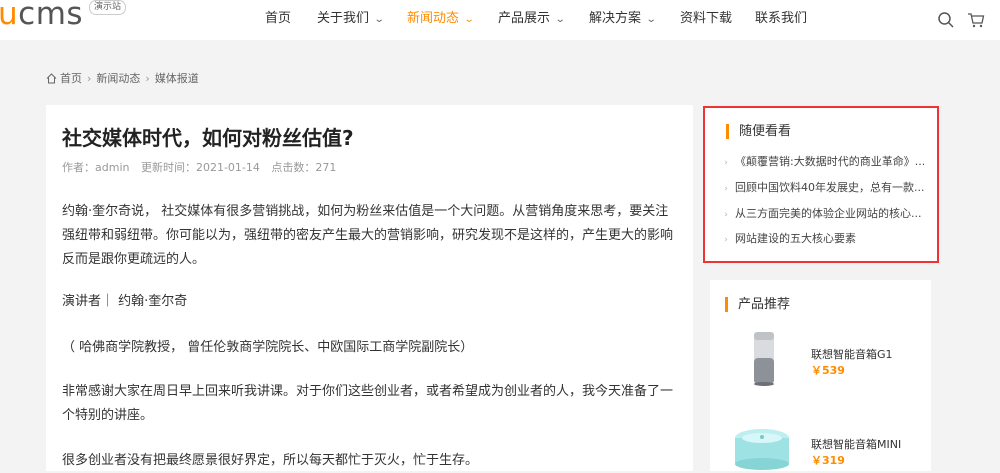 This screenshot has width=1000, height=473. What do you see at coordinates (781, 19) in the screenshot?
I see `nav-item-contact: 联系我们` at bounding box center [781, 19].